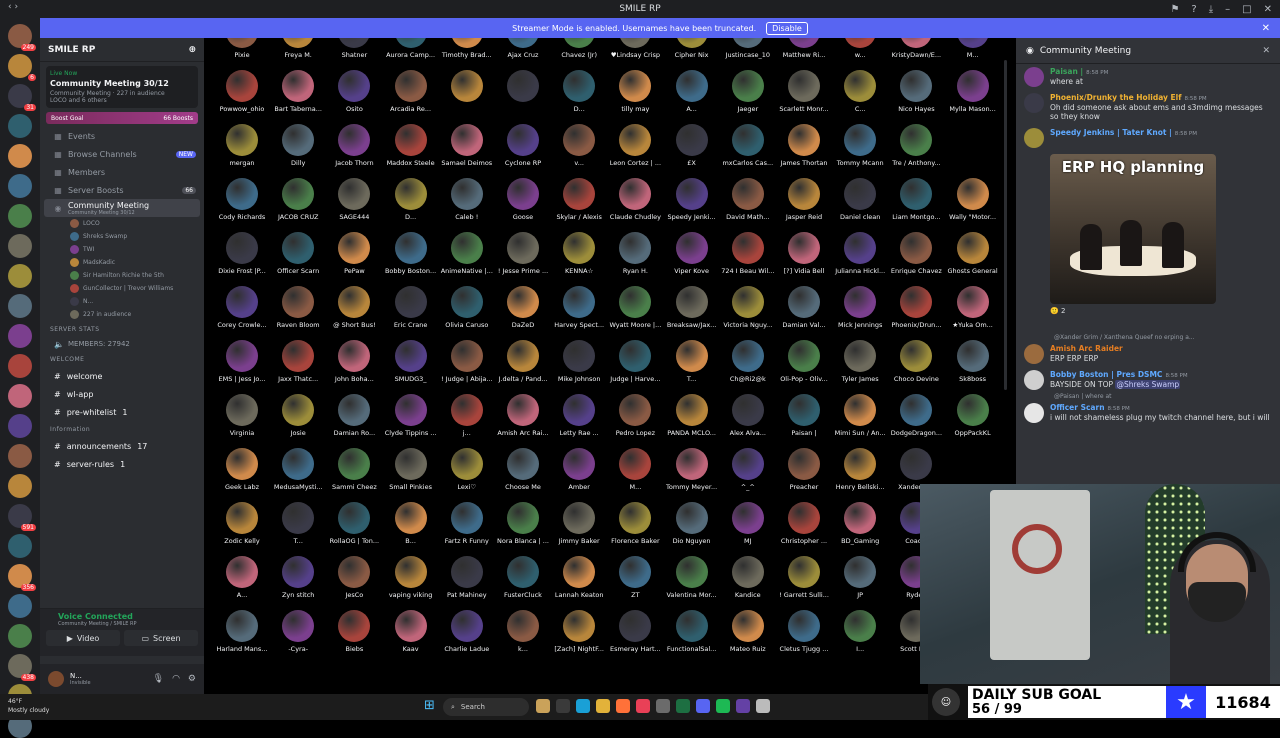 This screenshot has width=1280, height=738. Describe the element at coordinates (748, 367) in the screenshot. I see `audience-member: Ch@Ri2@k` at that location.